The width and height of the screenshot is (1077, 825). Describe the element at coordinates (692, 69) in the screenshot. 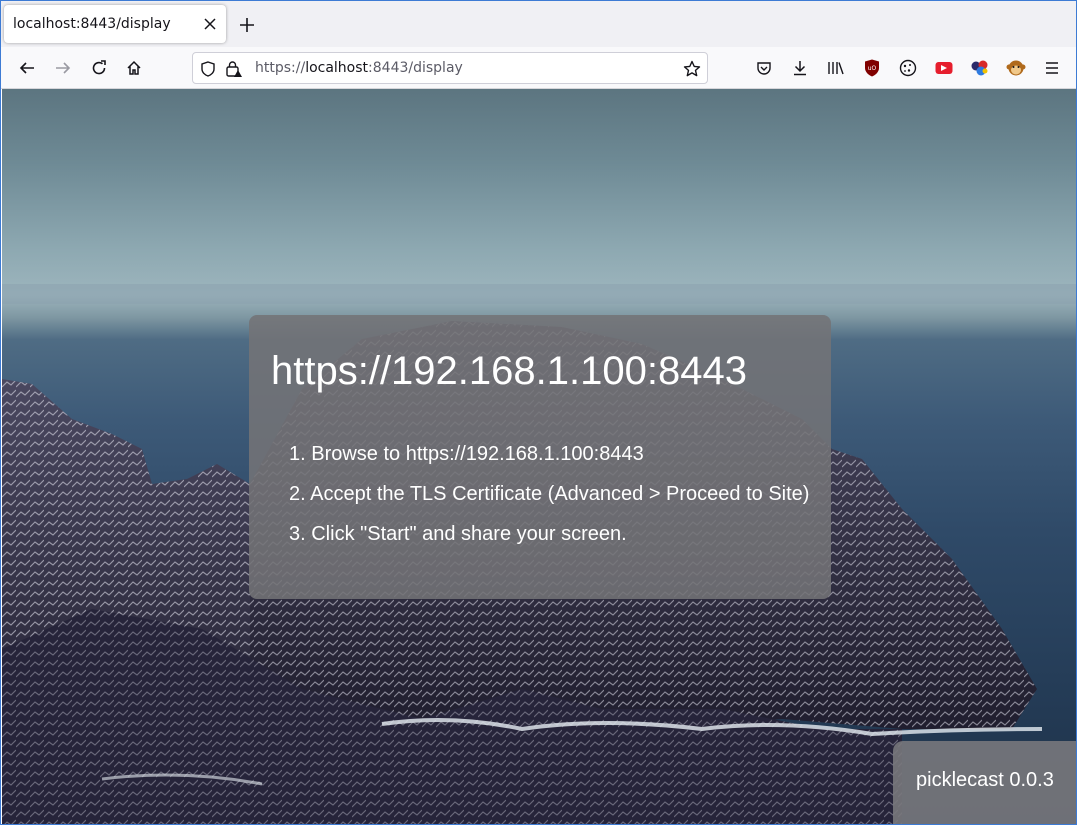

I see `star-icon` at that location.